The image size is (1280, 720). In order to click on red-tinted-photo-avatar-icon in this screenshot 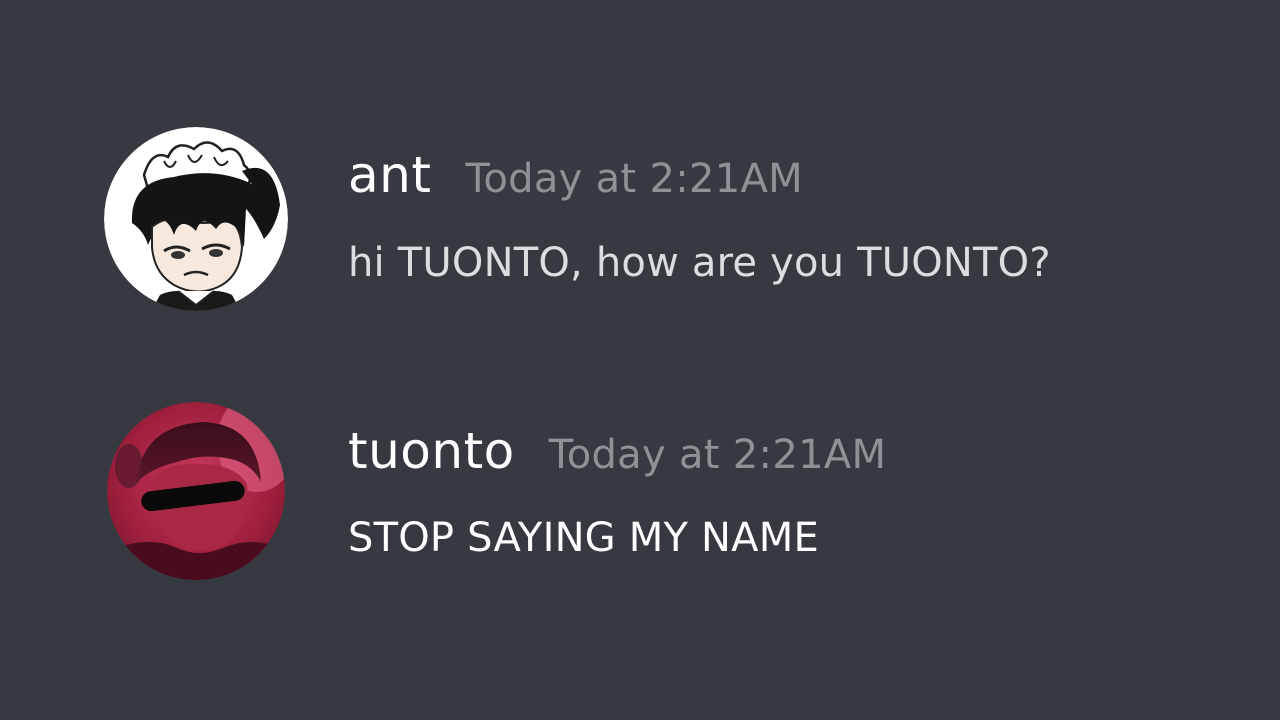, I will do `click(196, 491)`.